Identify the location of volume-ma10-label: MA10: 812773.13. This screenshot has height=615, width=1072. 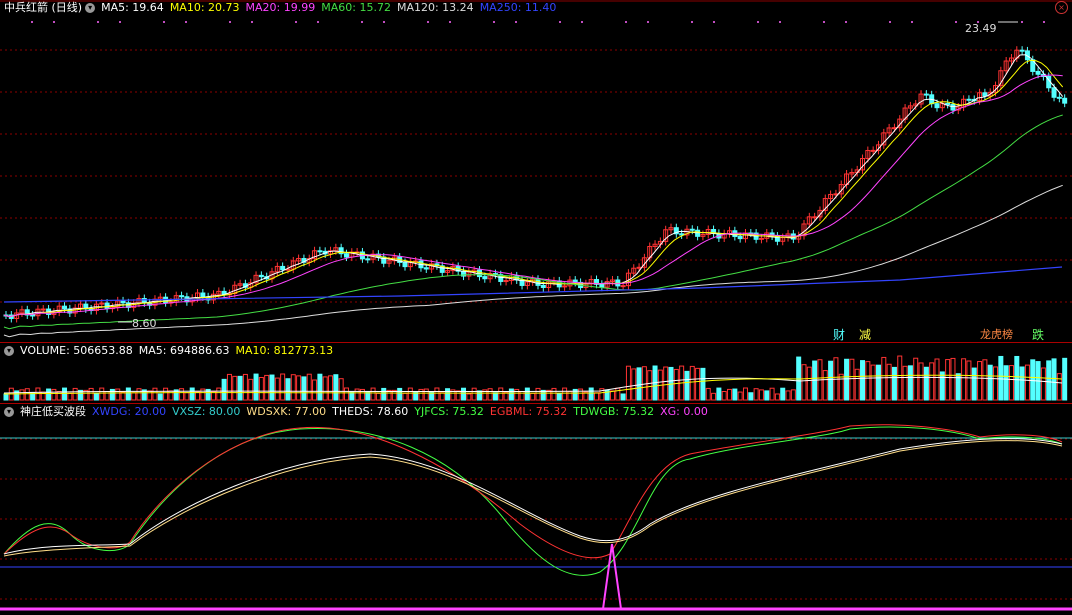
(284, 350).